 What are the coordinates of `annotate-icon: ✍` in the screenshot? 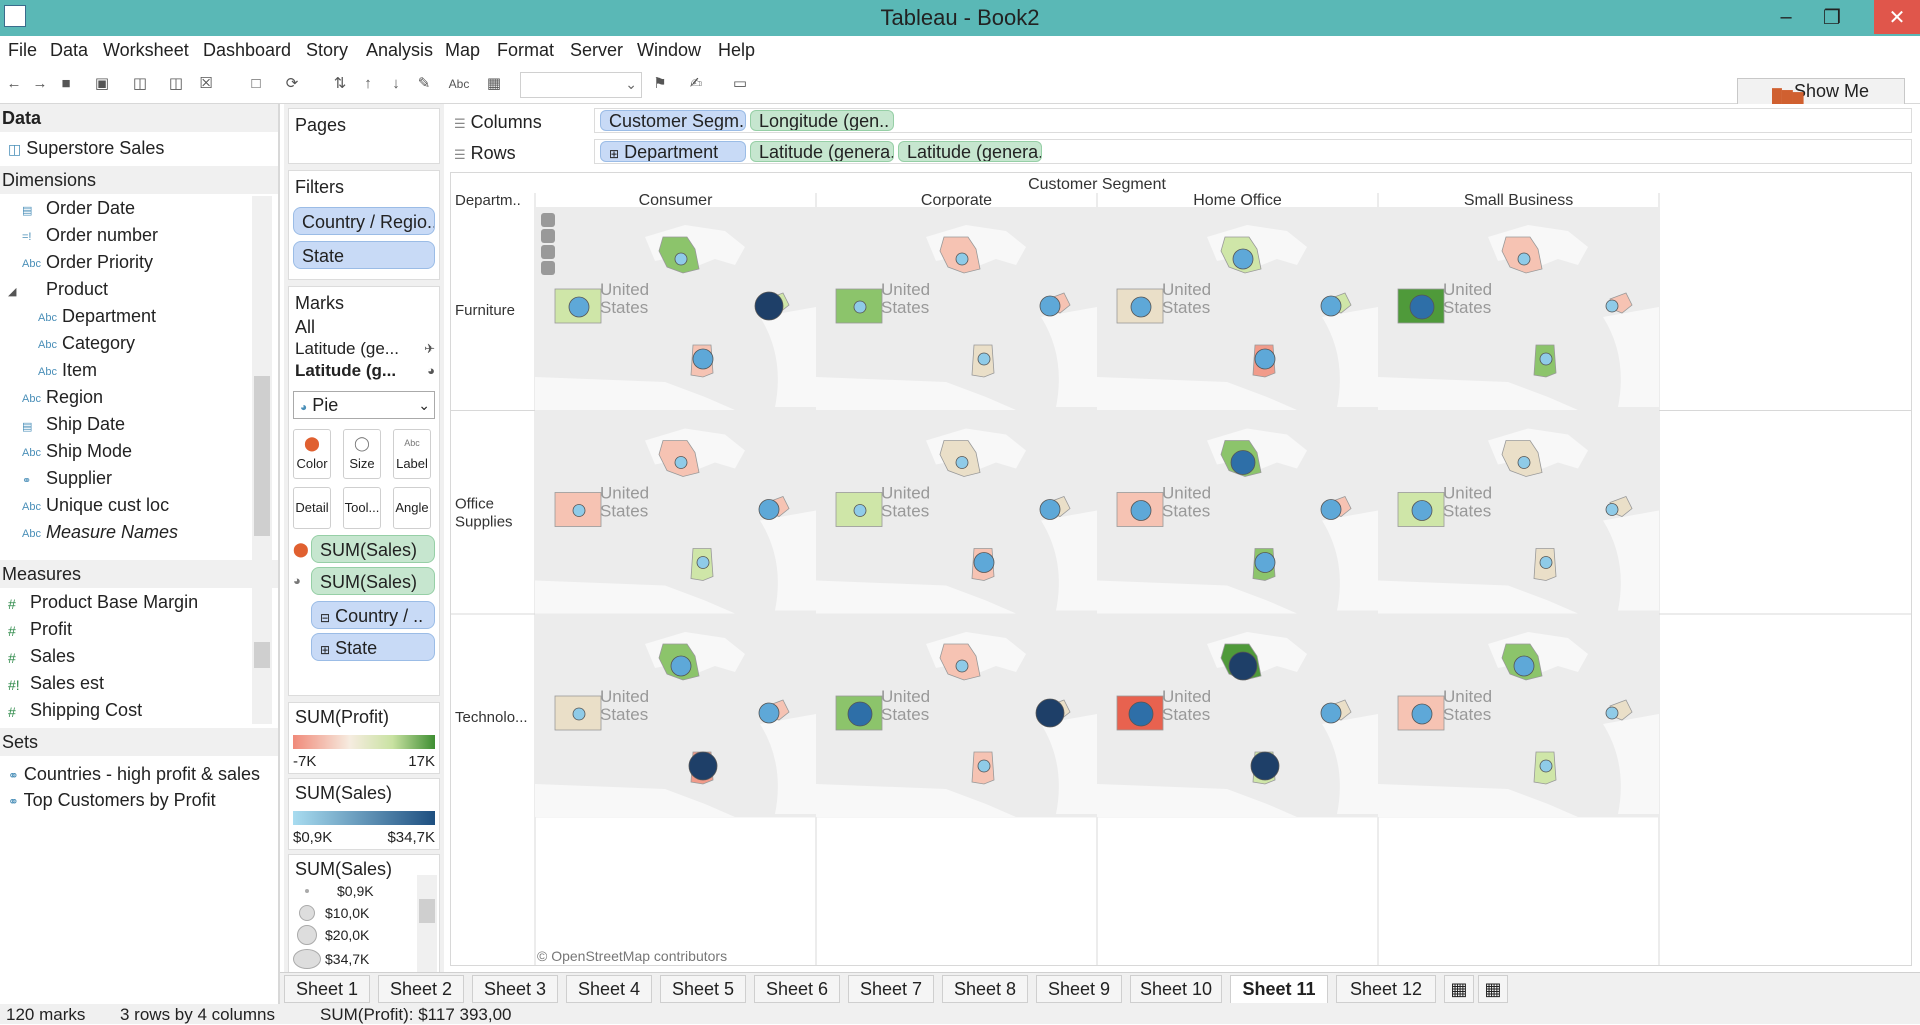 It's located at (696, 84).